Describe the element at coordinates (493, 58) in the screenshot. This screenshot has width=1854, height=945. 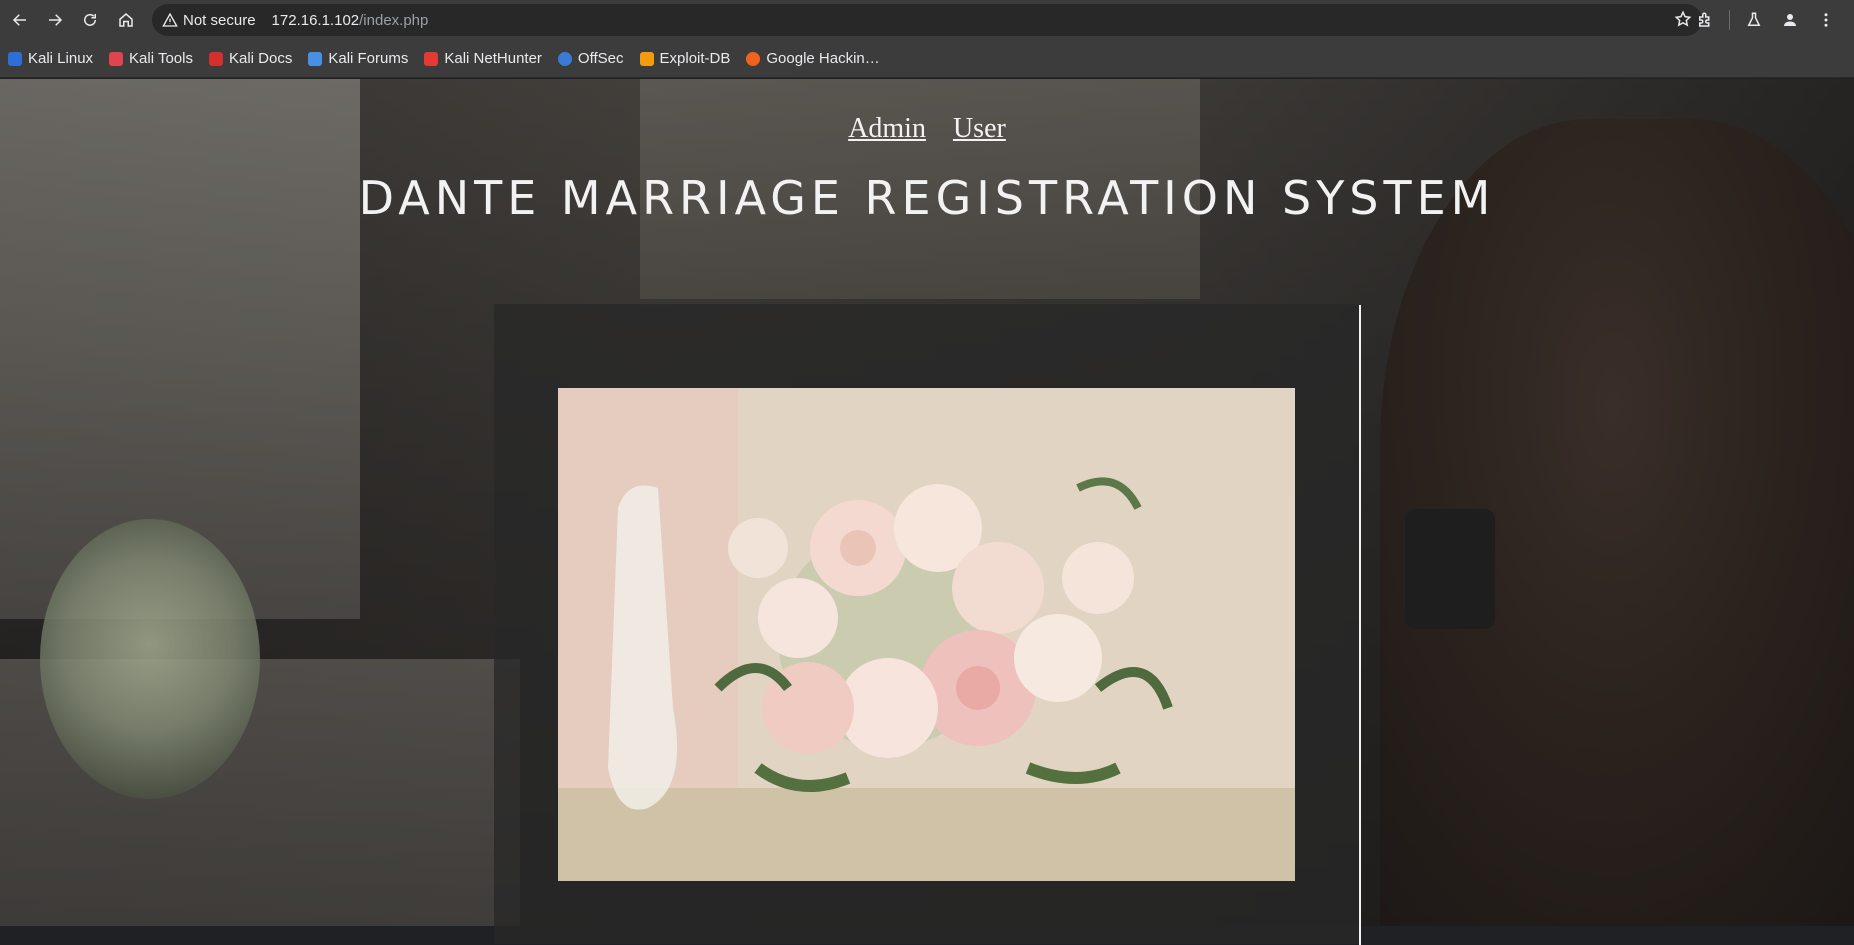
I see `bookmark-label: Kali NetHunter` at that location.